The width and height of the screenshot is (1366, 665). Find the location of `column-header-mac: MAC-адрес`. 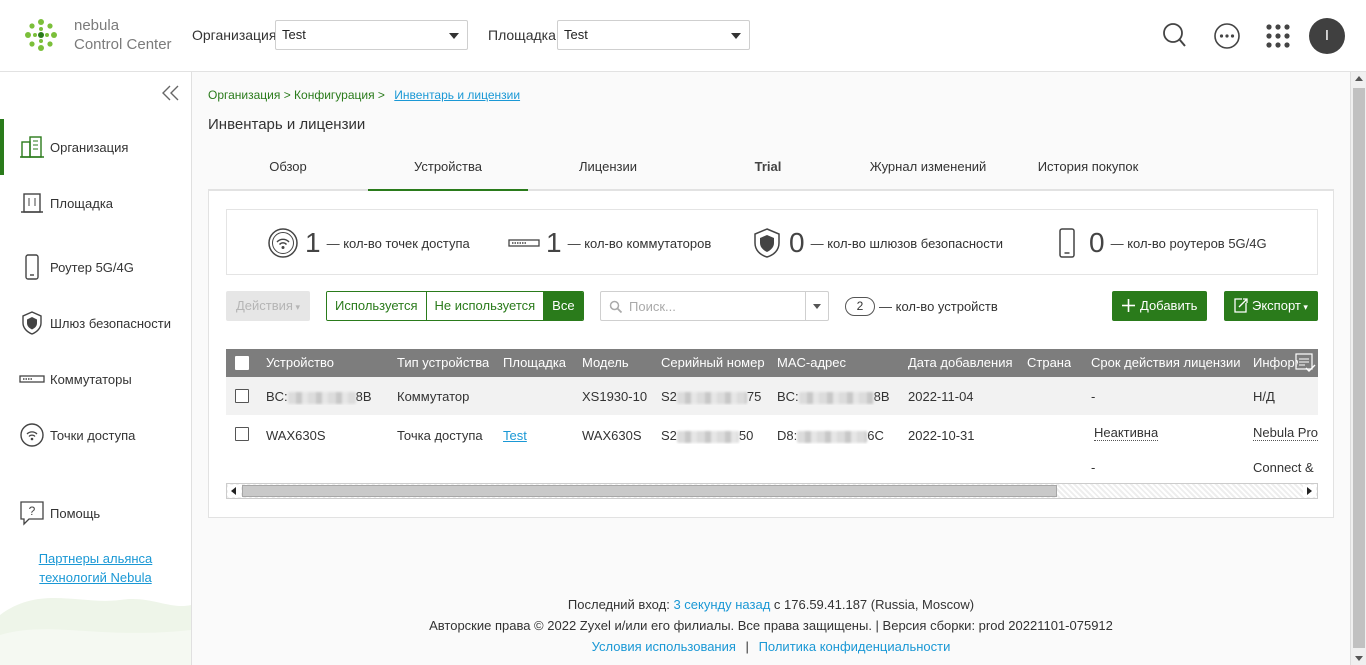

column-header-mac: MAC-адрес is located at coordinates (811, 363).